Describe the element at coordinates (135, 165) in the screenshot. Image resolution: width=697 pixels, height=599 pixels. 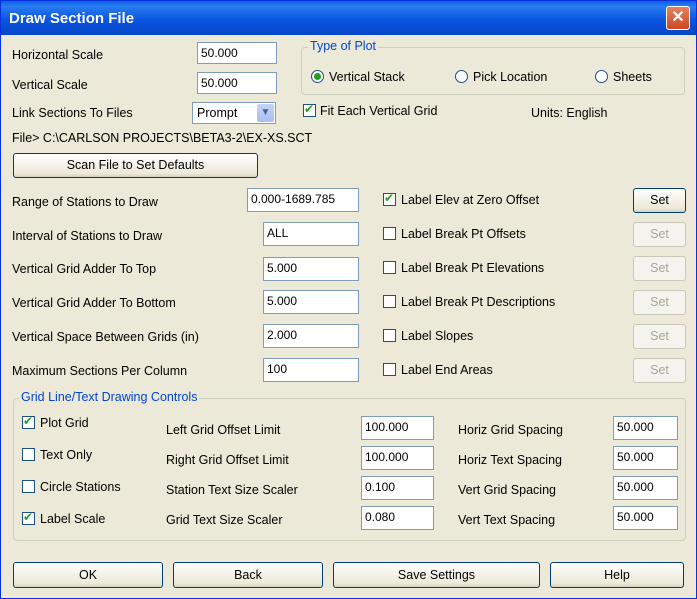
I see `scan-file-button: Scan File to Set Defaults` at that location.